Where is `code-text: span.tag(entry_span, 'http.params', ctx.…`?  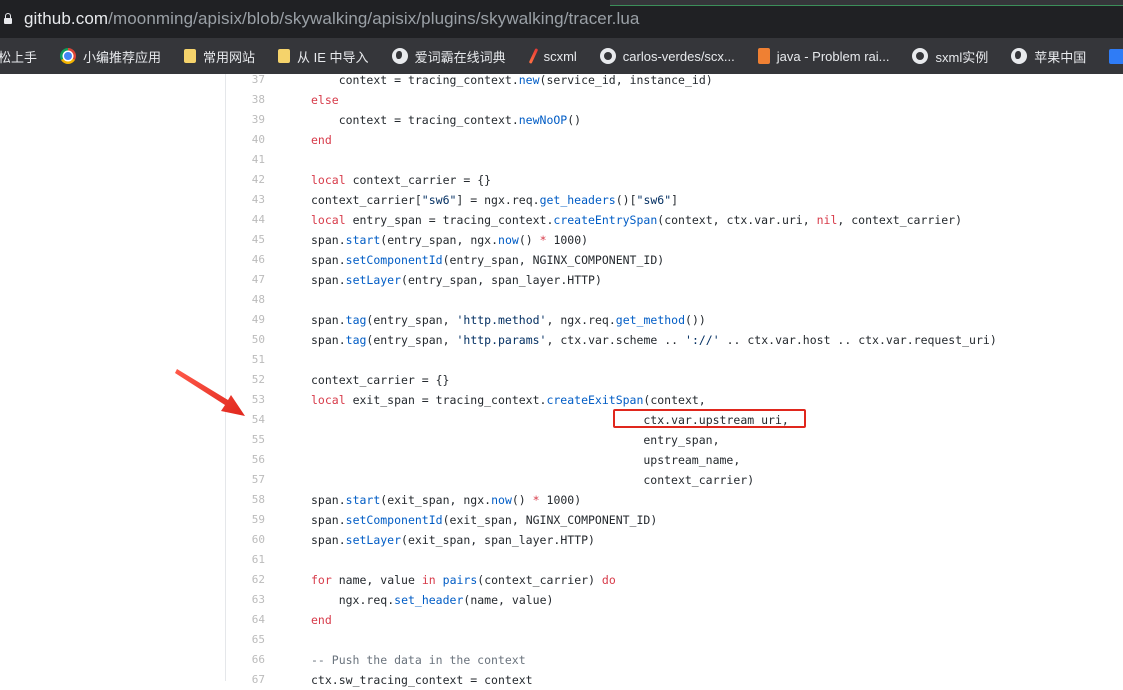 code-text: span.tag(entry_span, 'http.params', ctx.… is located at coordinates (654, 340).